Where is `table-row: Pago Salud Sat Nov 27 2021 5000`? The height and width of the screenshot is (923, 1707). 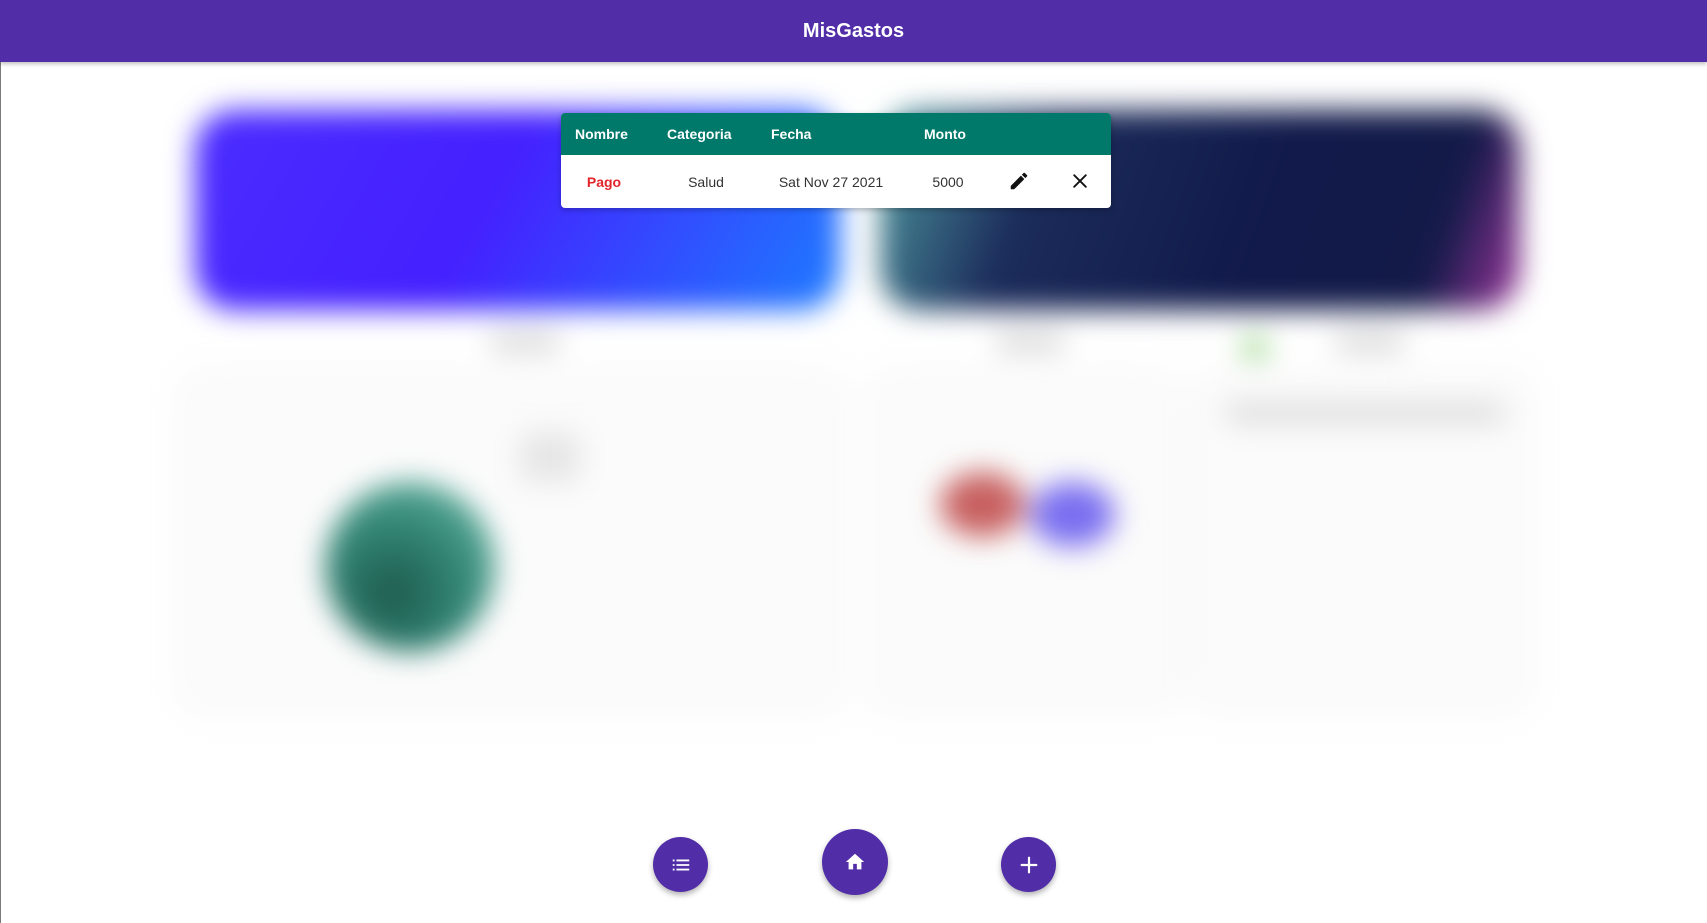 table-row: Pago Salud Sat Nov 27 2021 5000 is located at coordinates (836, 181).